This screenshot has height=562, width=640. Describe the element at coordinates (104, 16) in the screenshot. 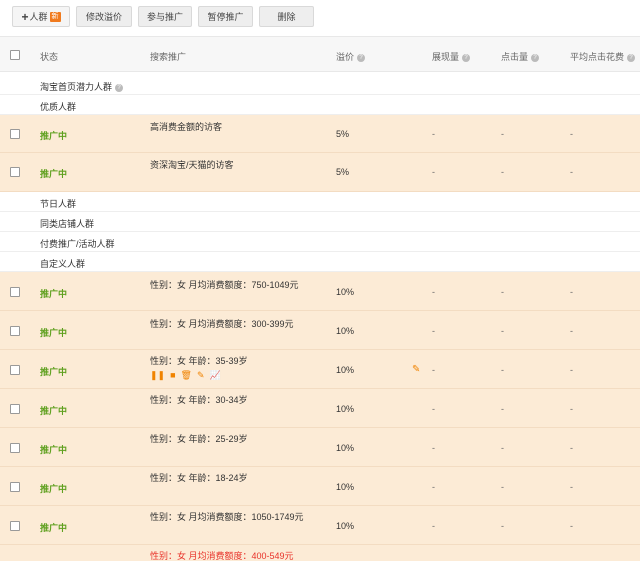

I see `modify-premium-button: 修改溢价` at that location.